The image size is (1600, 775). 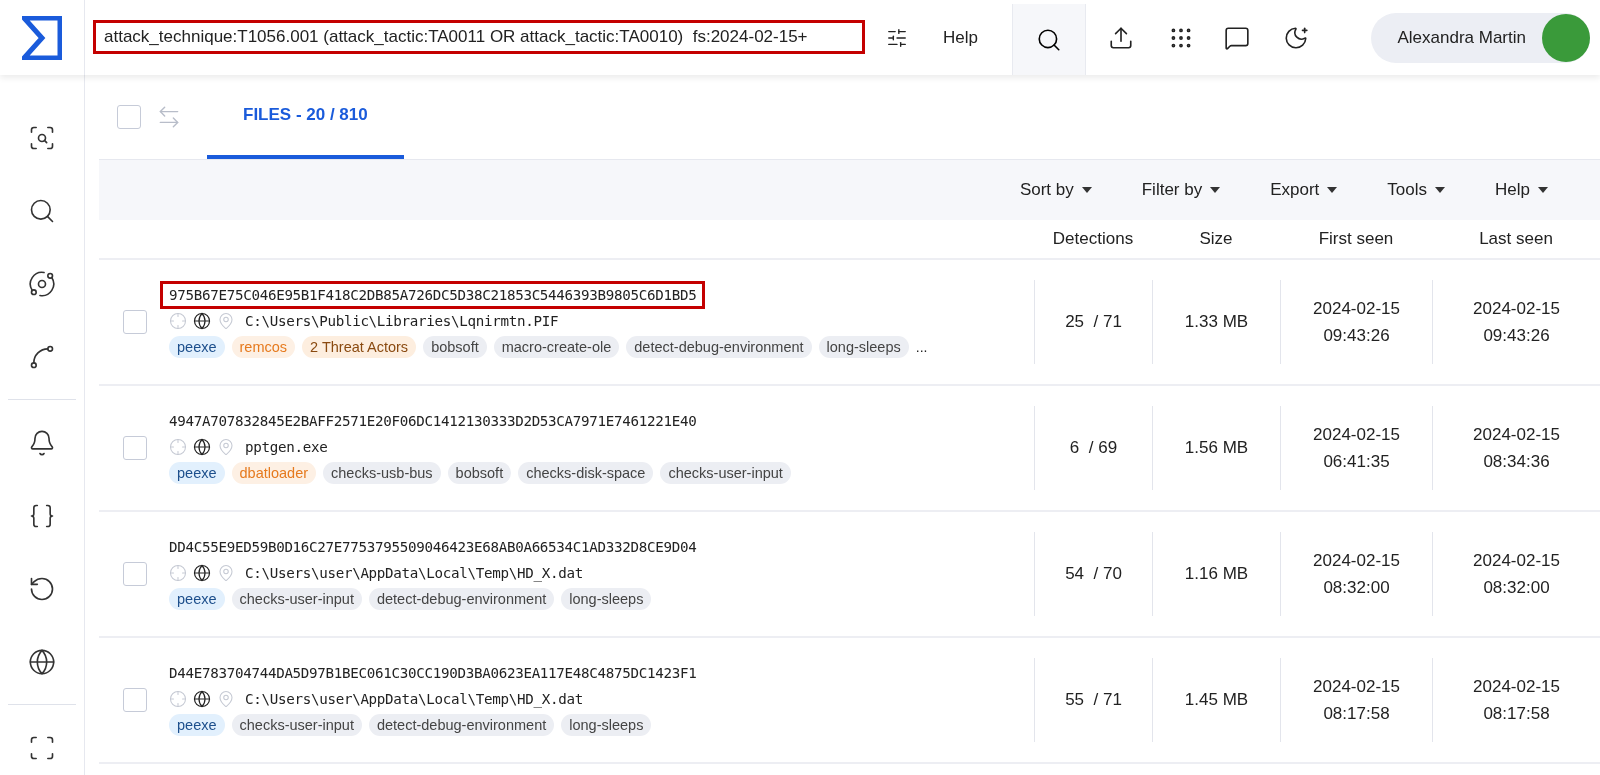 What do you see at coordinates (1216, 239) in the screenshot?
I see `column-header: Size` at bounding box center [1216, 239].